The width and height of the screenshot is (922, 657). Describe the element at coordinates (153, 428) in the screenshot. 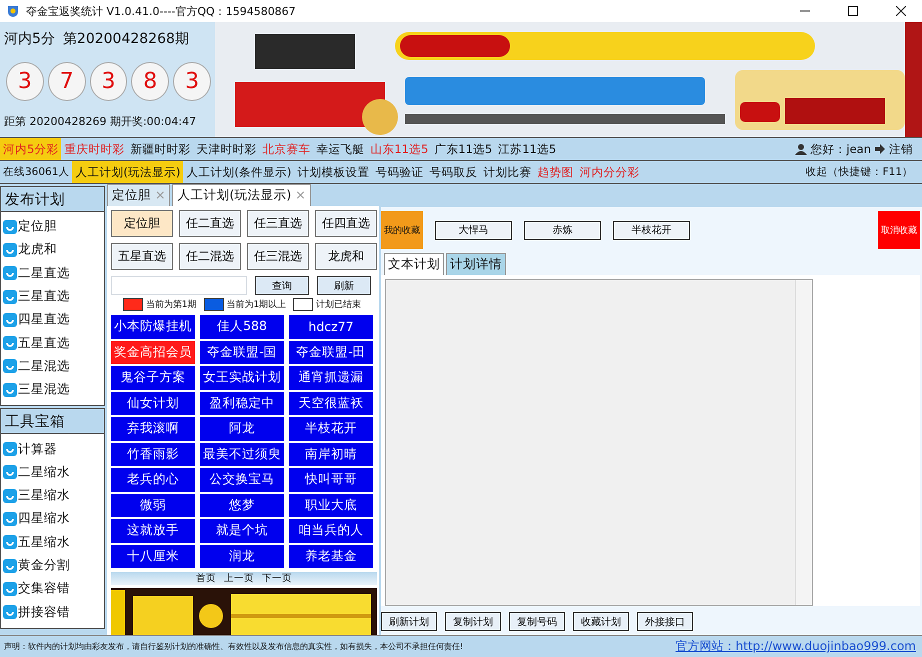

I see `plan-button: 弃我滚啊` at that location.